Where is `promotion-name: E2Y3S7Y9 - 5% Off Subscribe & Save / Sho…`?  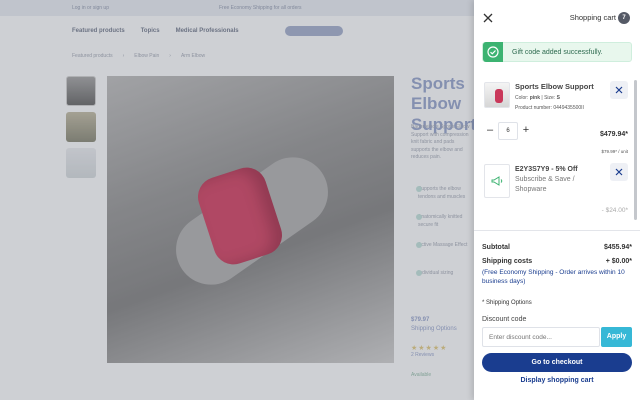 promotion-name: E2Y3S7Y9 - 5% Off Subscribe & Save / Sho… is located at coordinates (560, 179).